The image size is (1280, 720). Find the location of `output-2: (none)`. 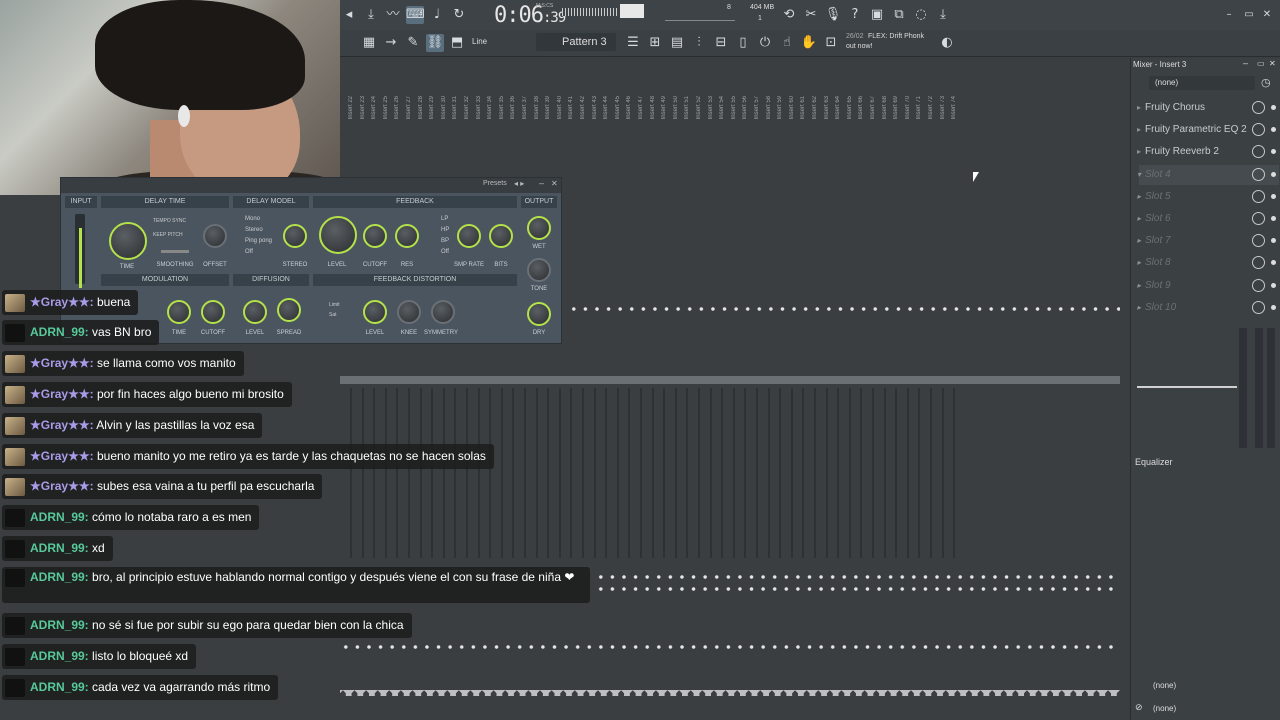

output-2: (none) is located at coordinates (1164, 708).